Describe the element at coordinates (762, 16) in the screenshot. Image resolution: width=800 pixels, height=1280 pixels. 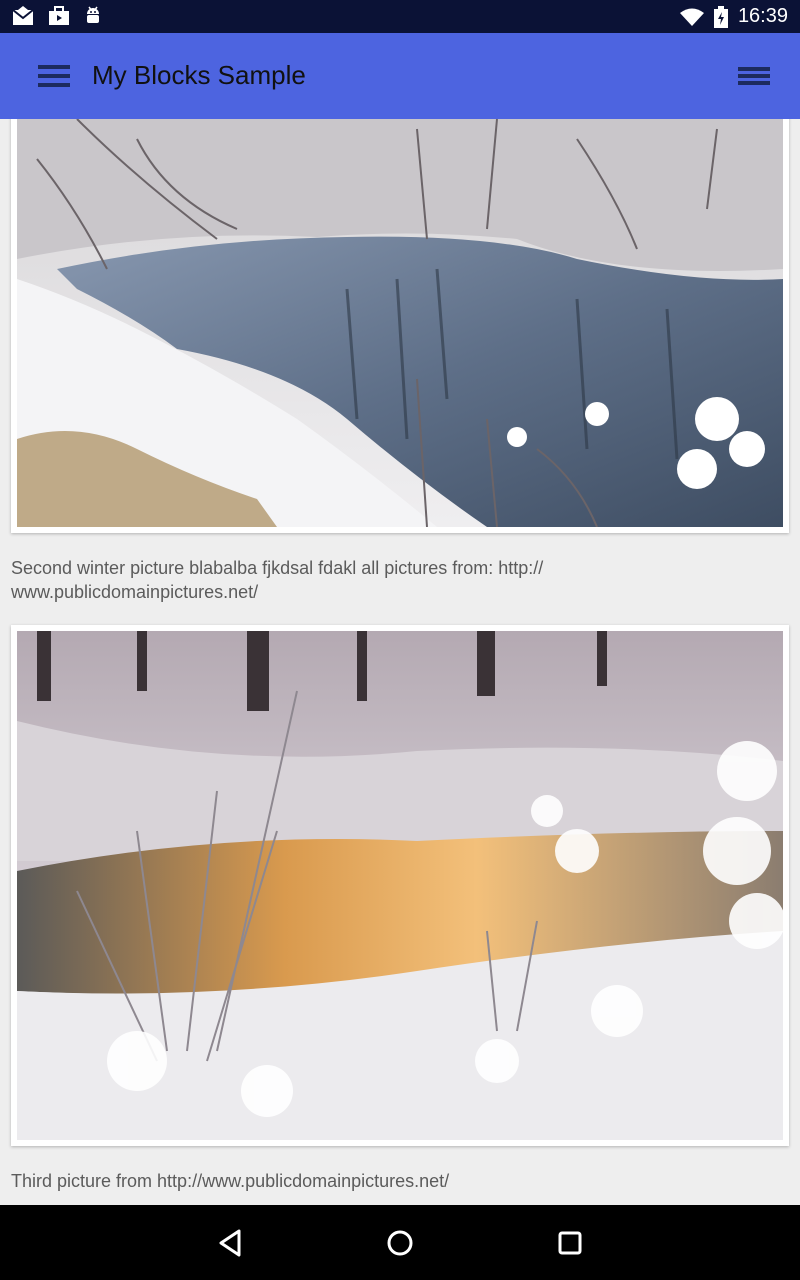
I see `clock: 16:39` at that location.